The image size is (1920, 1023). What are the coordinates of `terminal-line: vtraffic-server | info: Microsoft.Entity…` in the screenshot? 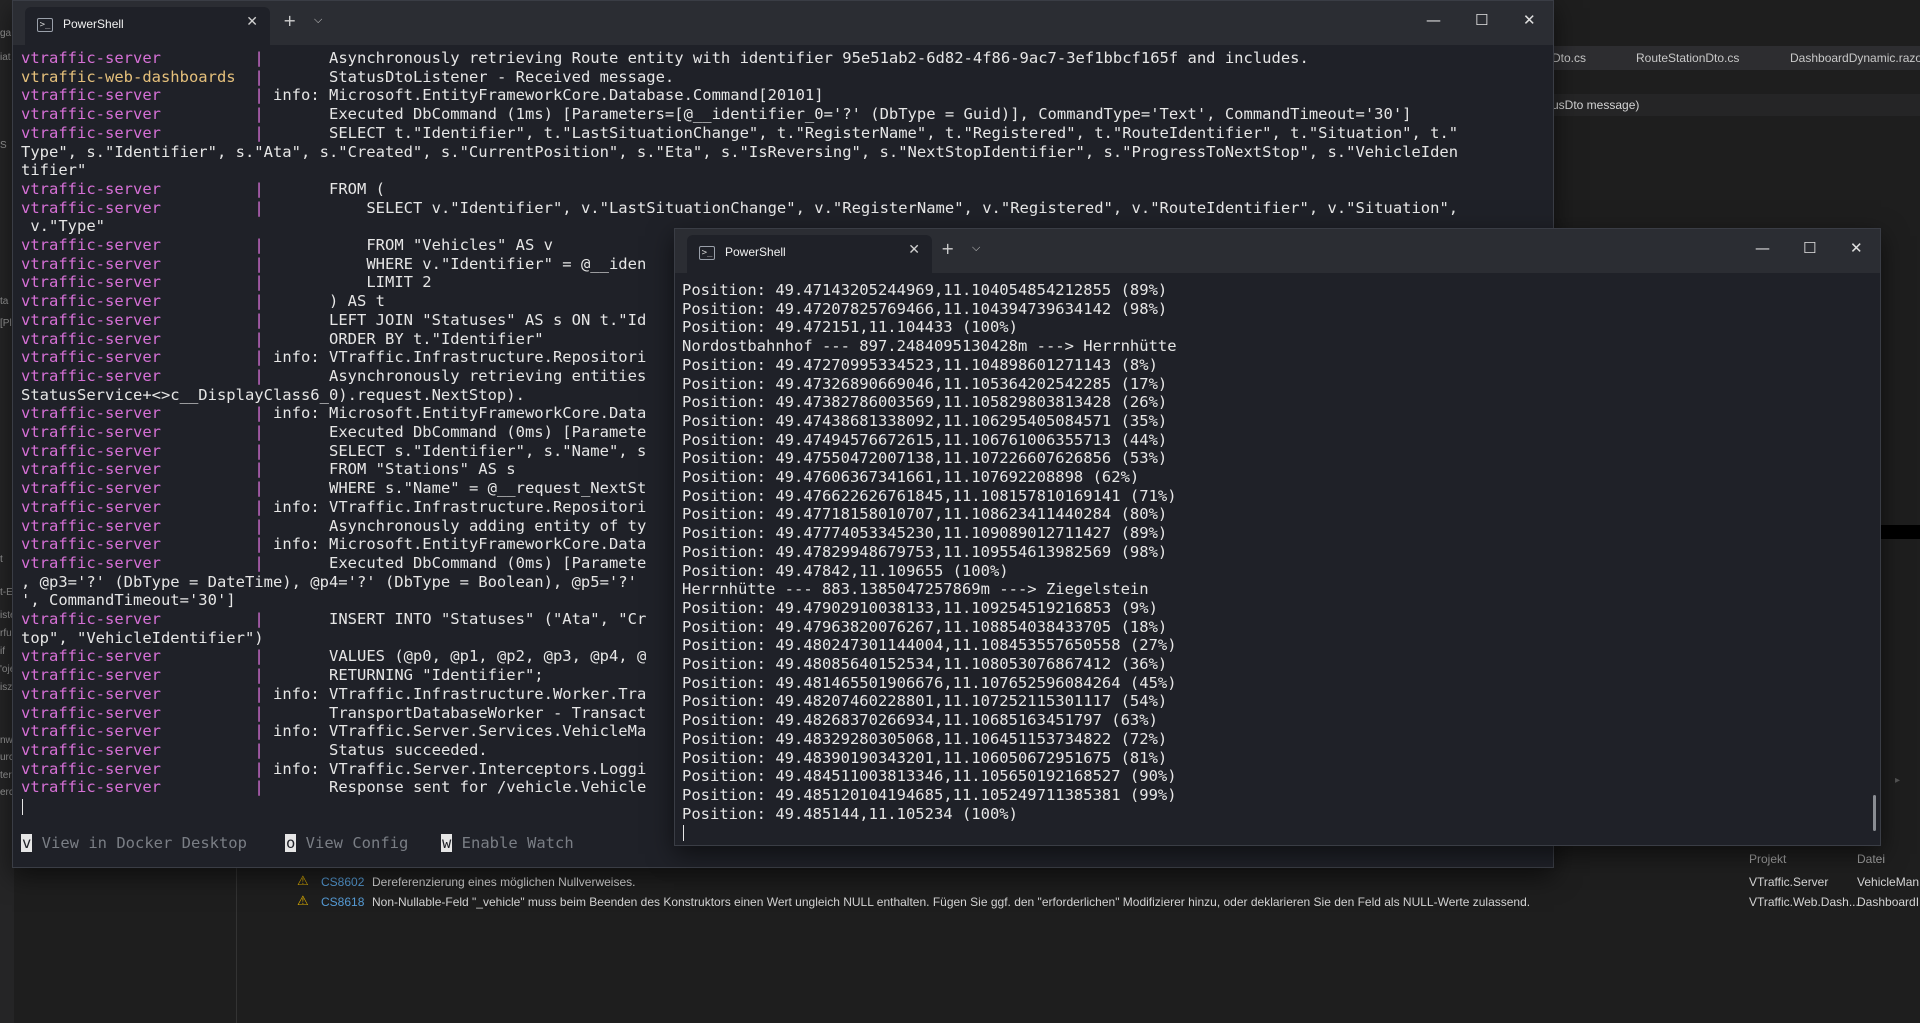 It's located at (333, 413).